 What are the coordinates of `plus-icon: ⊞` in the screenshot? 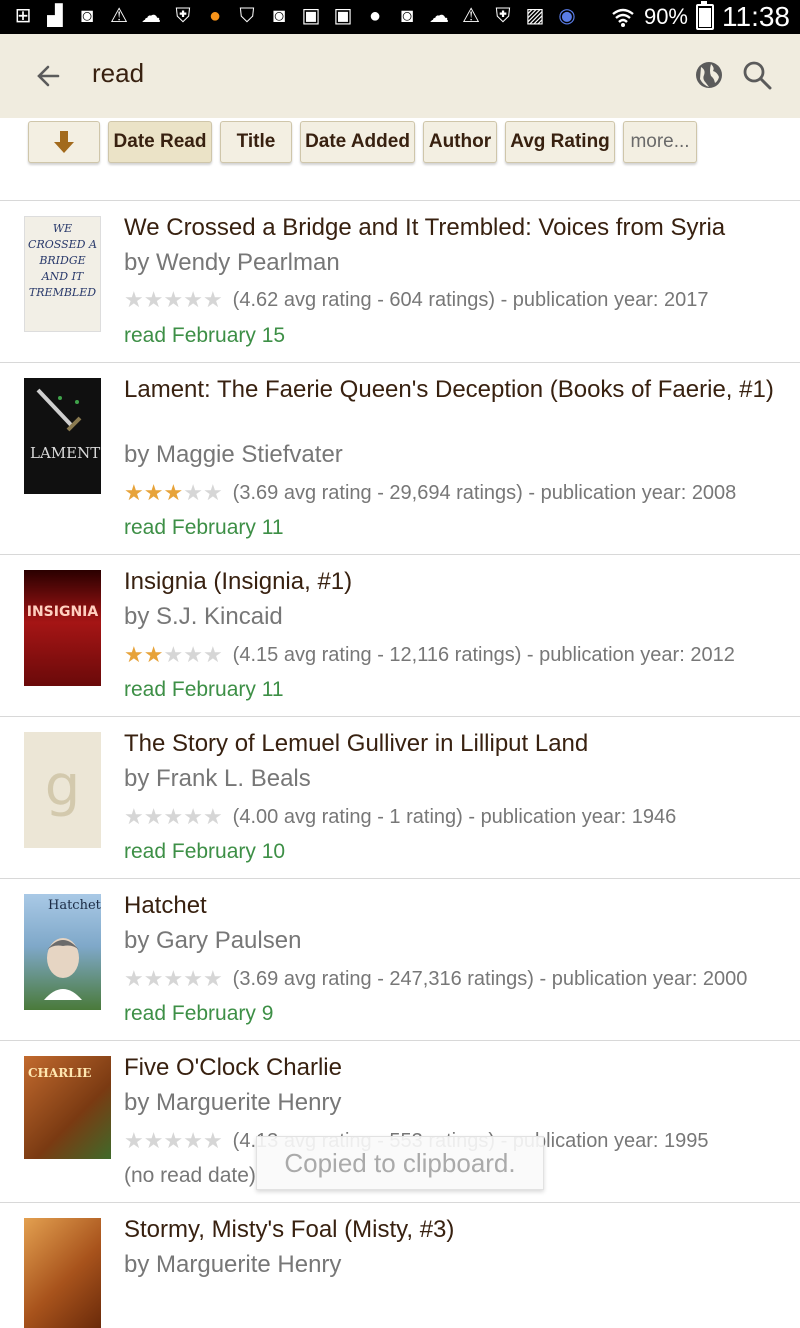 It's located at (23, 16).